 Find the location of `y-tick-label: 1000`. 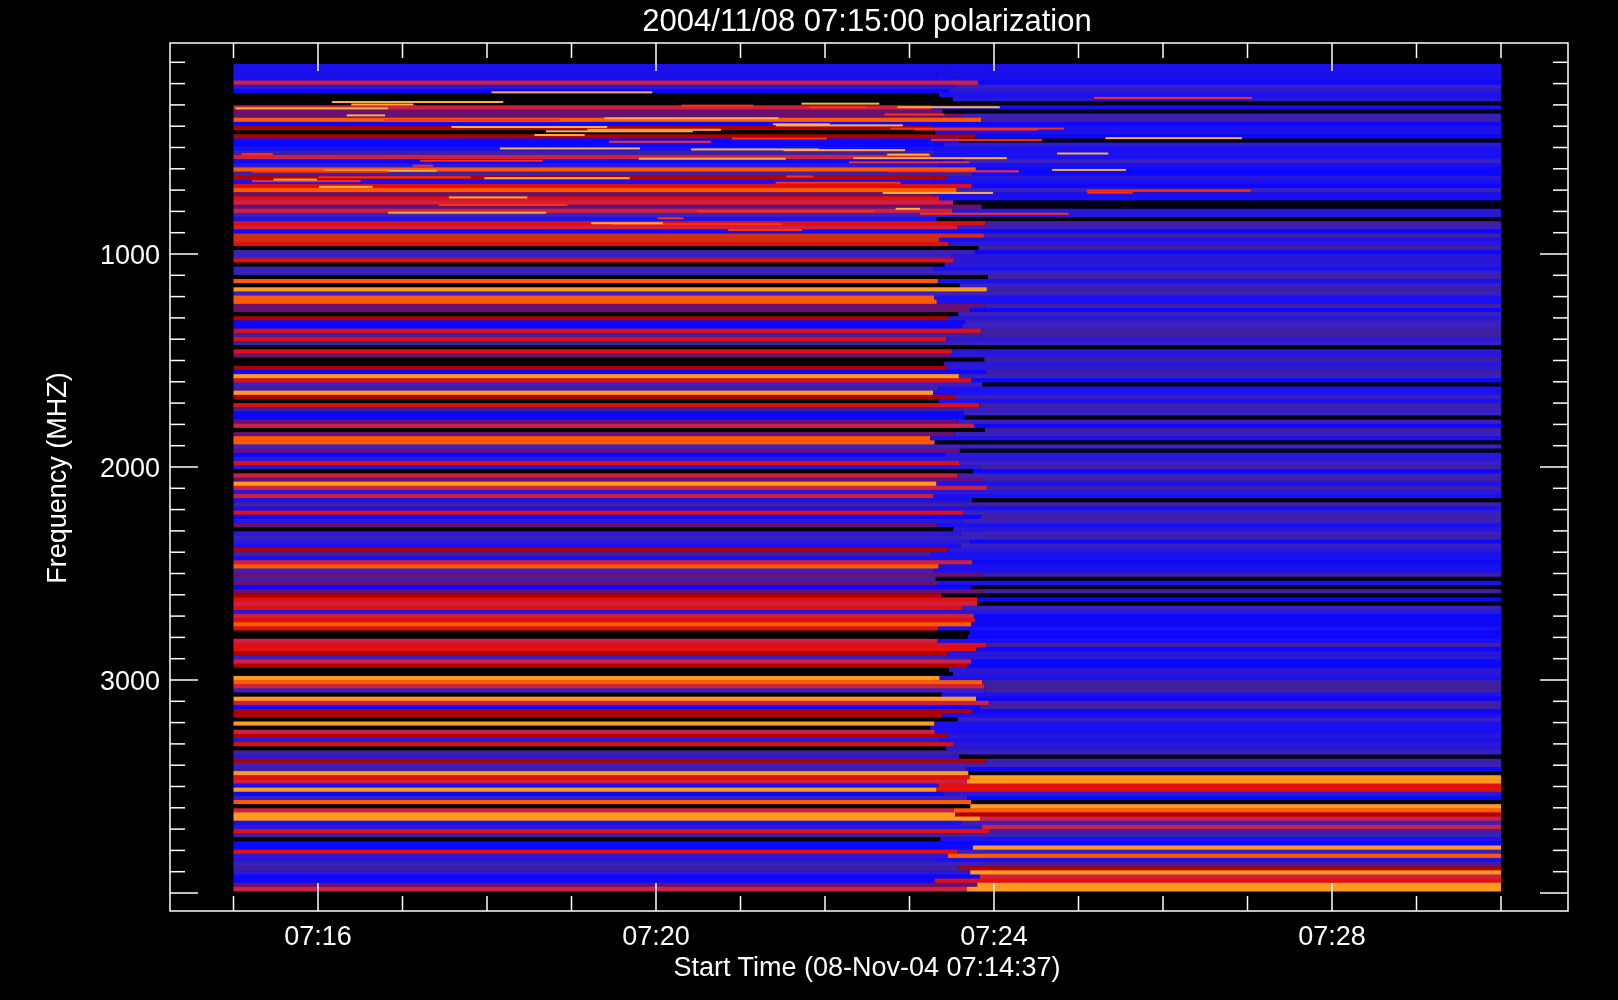

y-tick-label: 1000 is located at coordinates (129, 255).